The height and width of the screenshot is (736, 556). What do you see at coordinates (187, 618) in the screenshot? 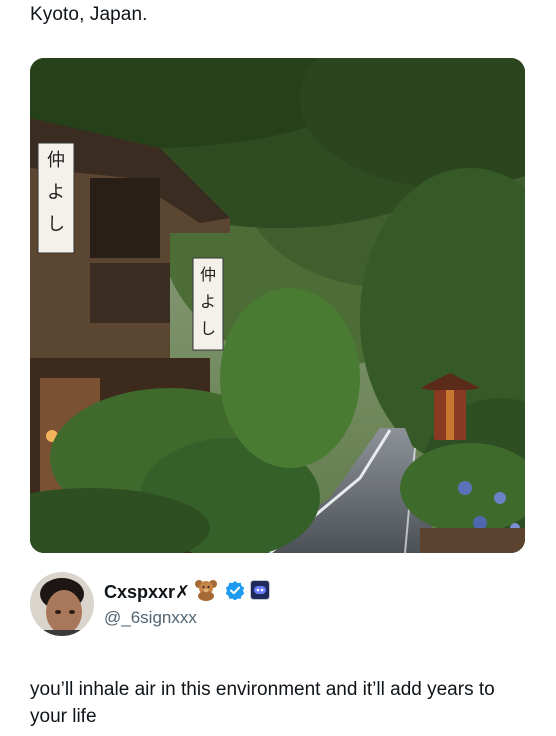
I see `handle: @_6signxxx` at bounding box center [187, 618].